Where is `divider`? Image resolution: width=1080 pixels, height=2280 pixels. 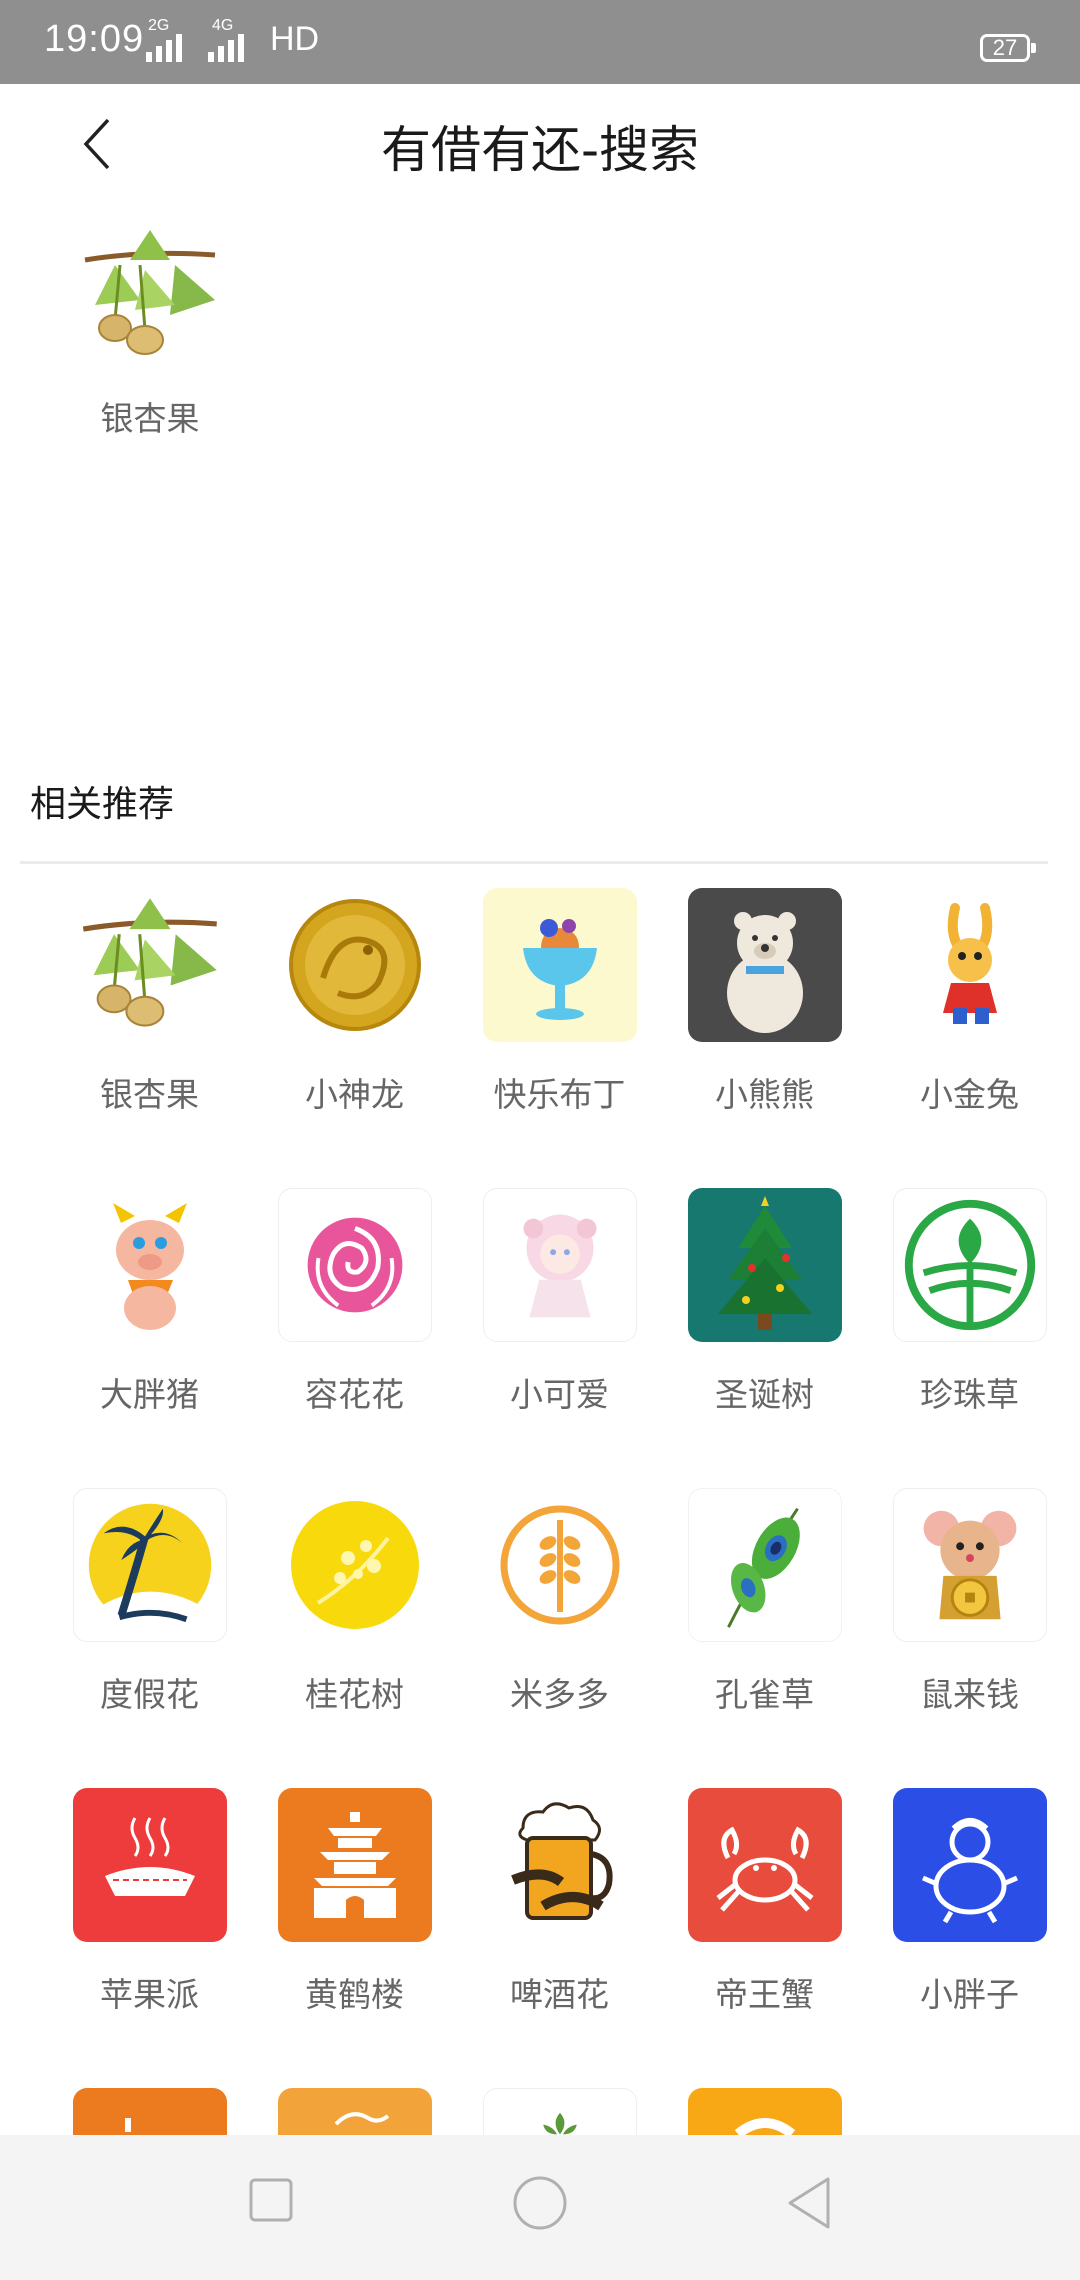 divider is located at coordinates (534, 862).